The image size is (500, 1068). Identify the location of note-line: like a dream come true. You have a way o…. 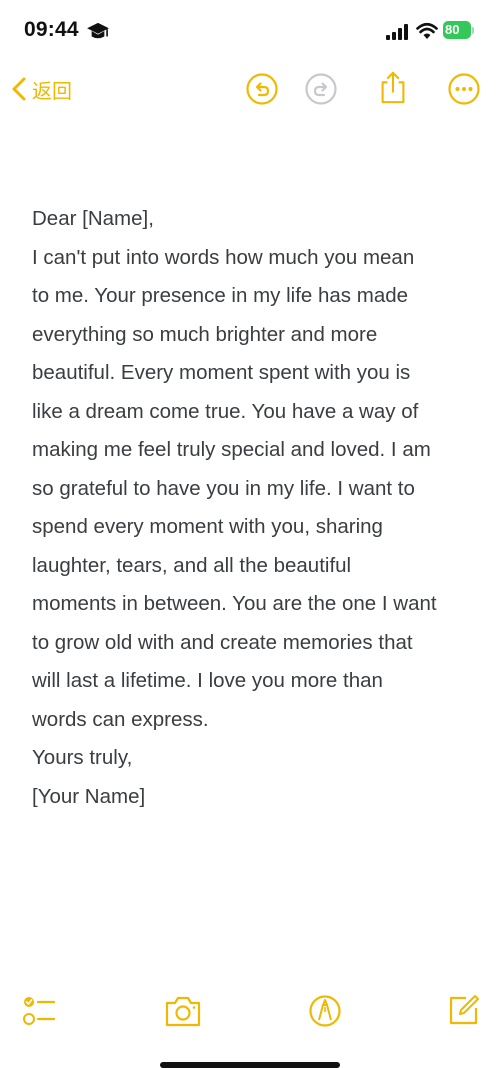
(225, 411).